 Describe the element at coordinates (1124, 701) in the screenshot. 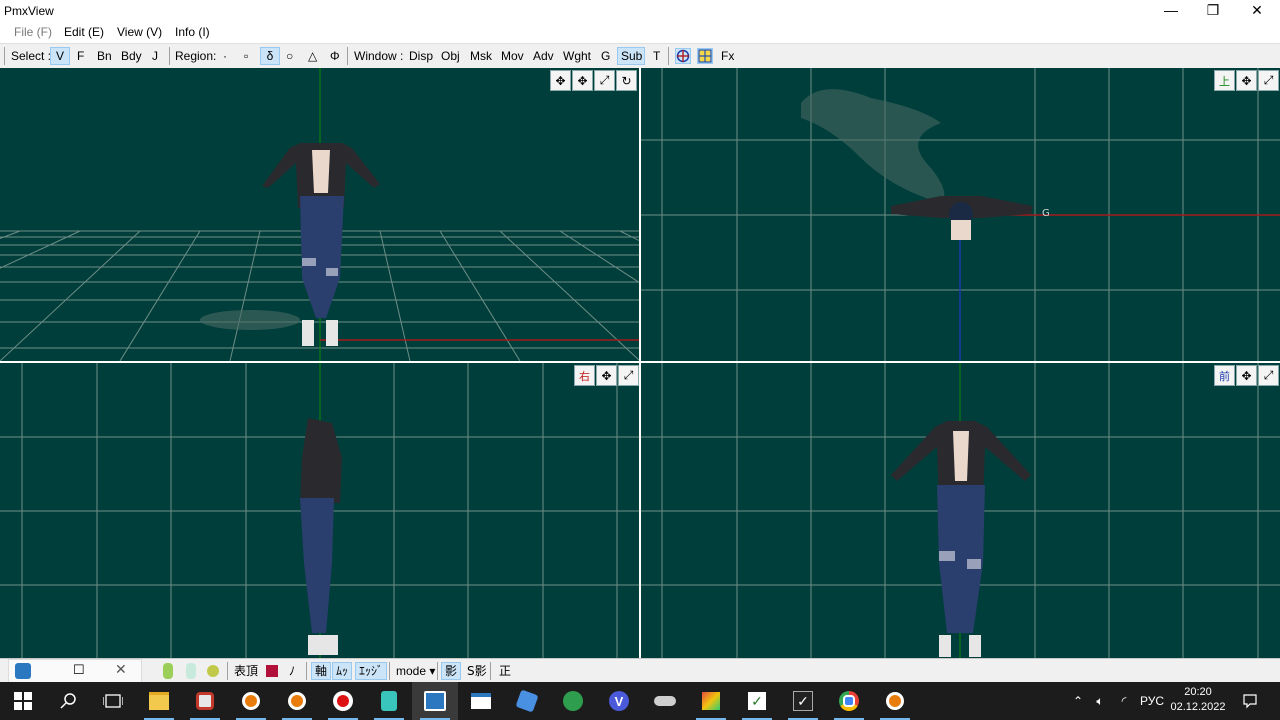

I see `network-icon: ◜` at that location.